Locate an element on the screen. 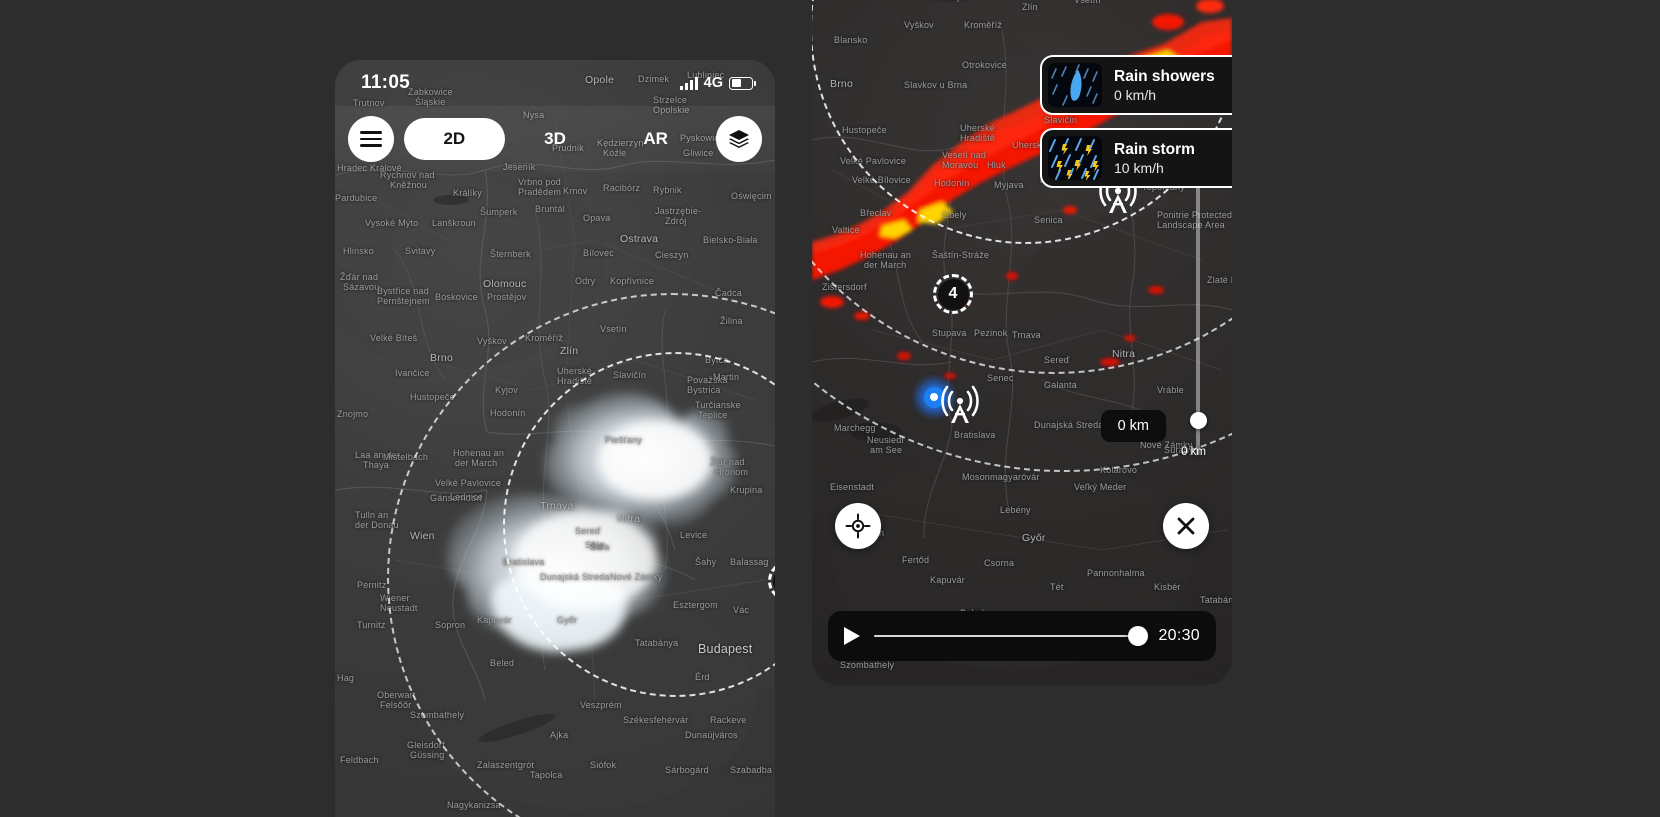  cluster-count: 4 is located at coordinates (953, 294).